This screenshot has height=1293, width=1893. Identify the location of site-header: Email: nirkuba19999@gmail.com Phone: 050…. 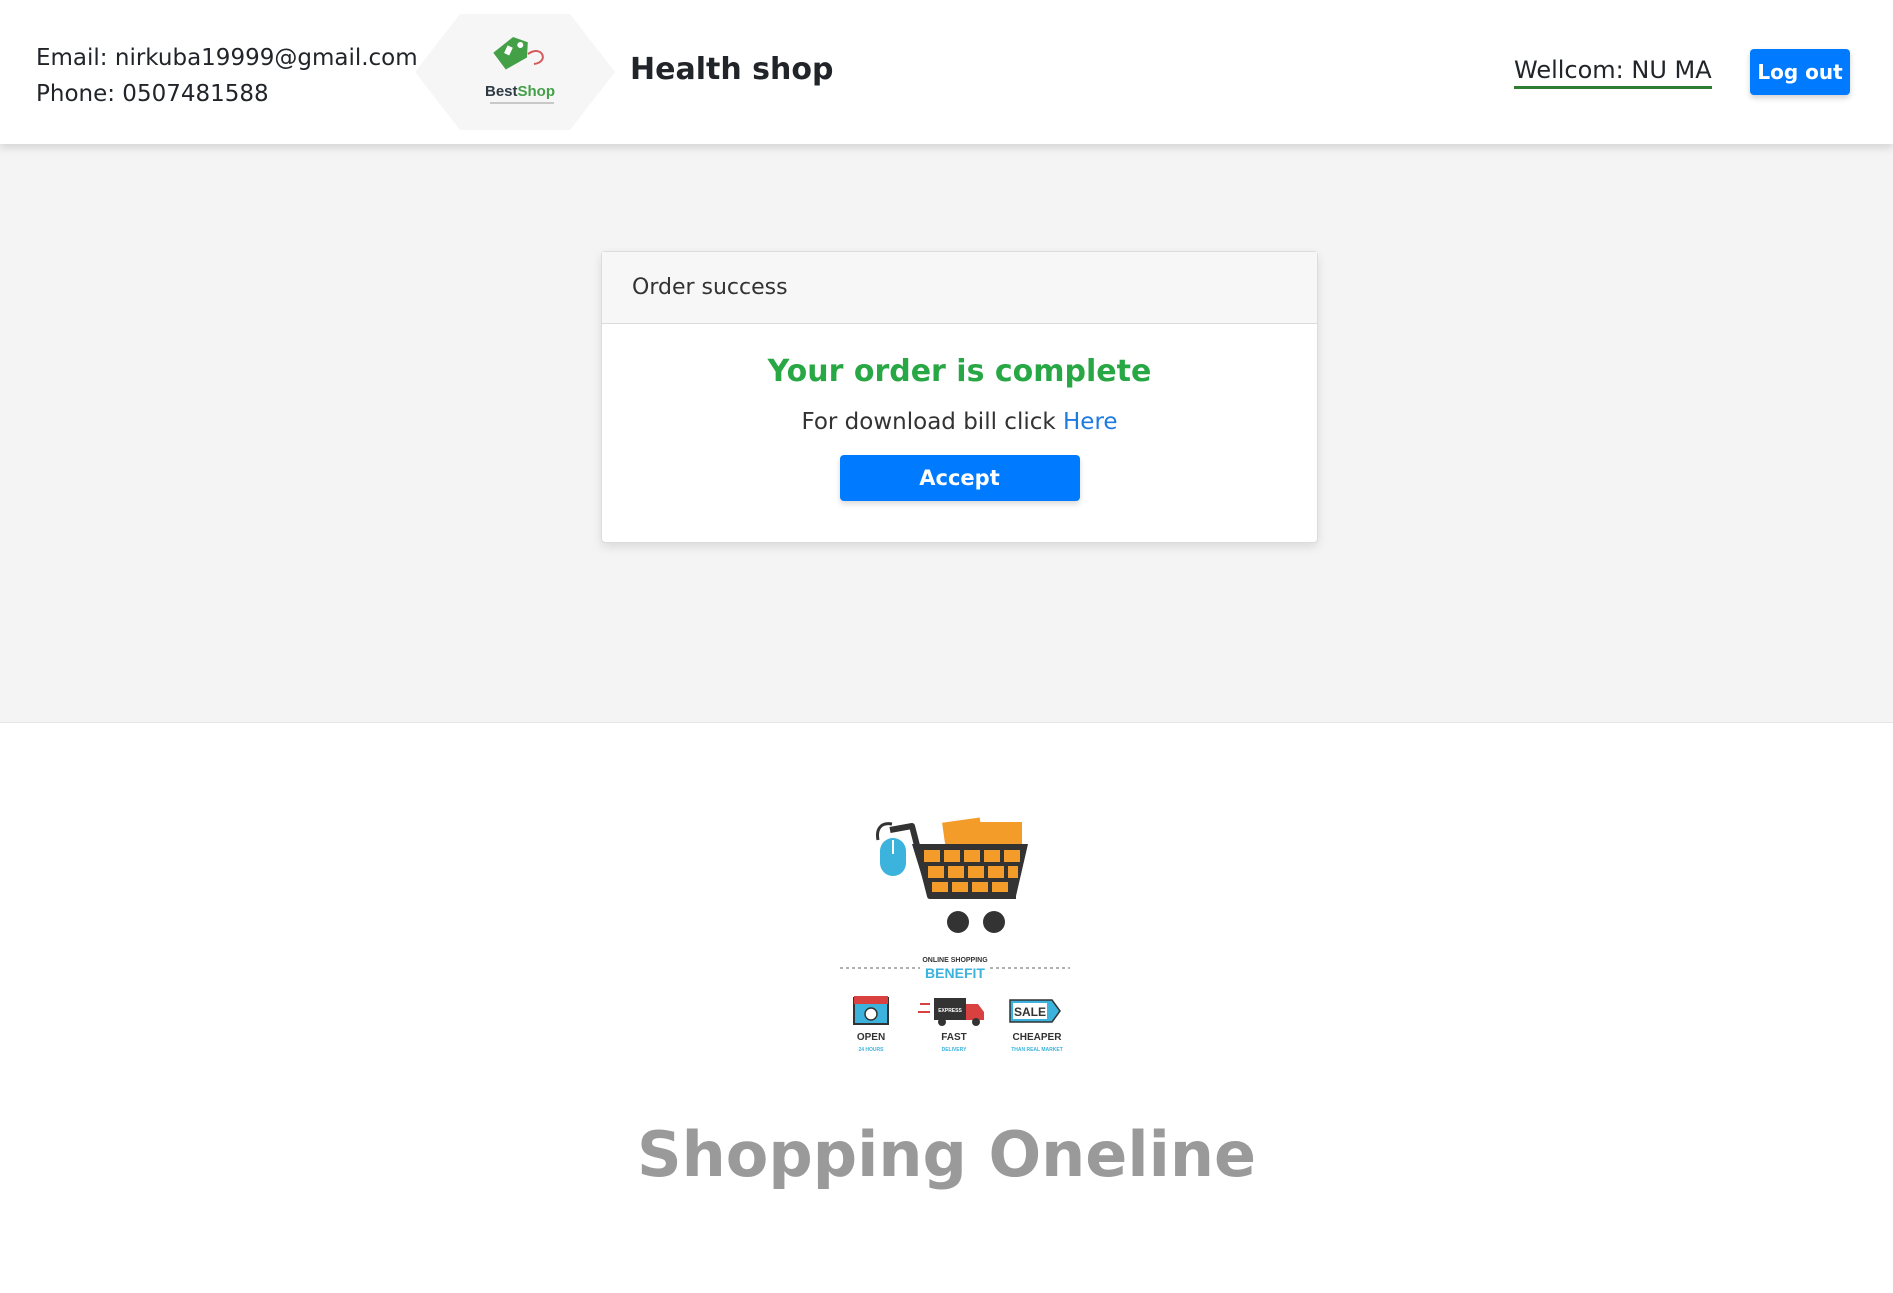
(946, 72).